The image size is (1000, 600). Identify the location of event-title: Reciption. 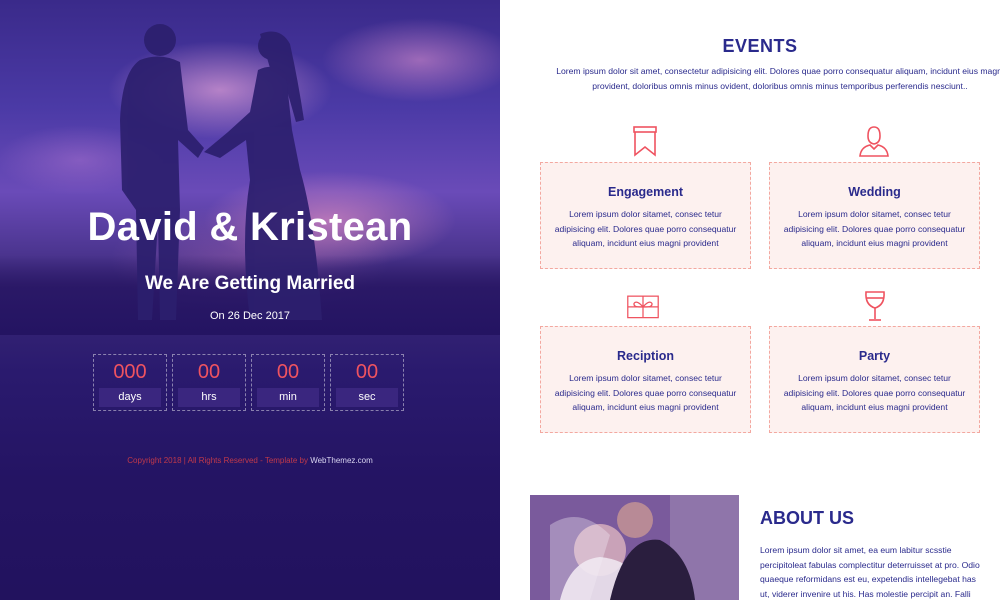
(645, 356).